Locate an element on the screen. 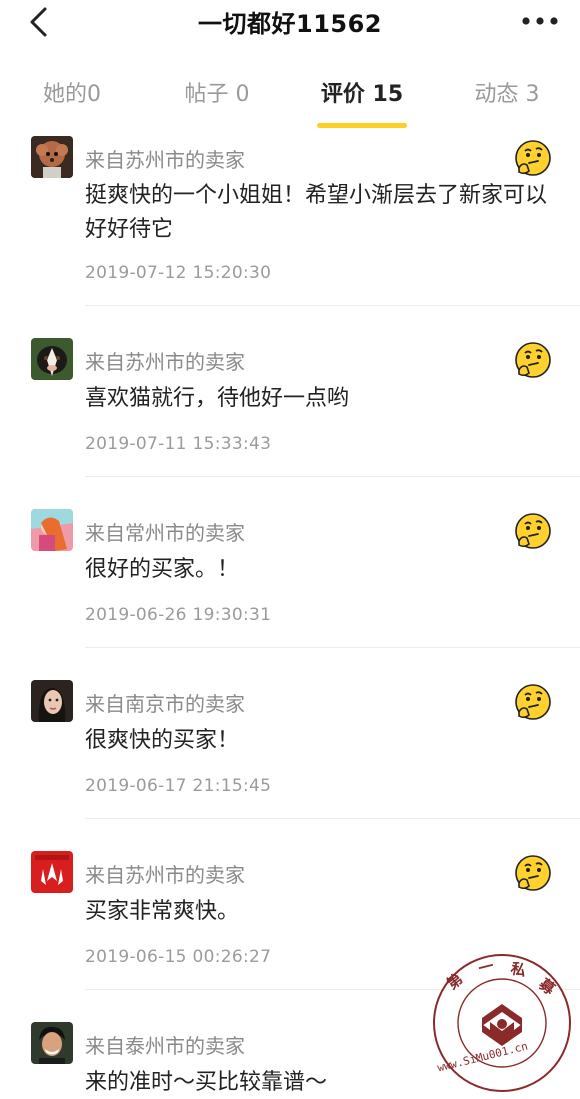  tab-bar: 她的0 帖子 0 评价 15 动态 3 is located at coordinates (290, 98).